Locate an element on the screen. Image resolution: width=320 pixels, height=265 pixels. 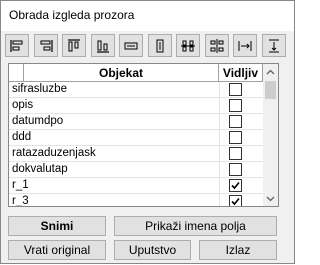
align-left-icon is located at coordinates (16, 45).